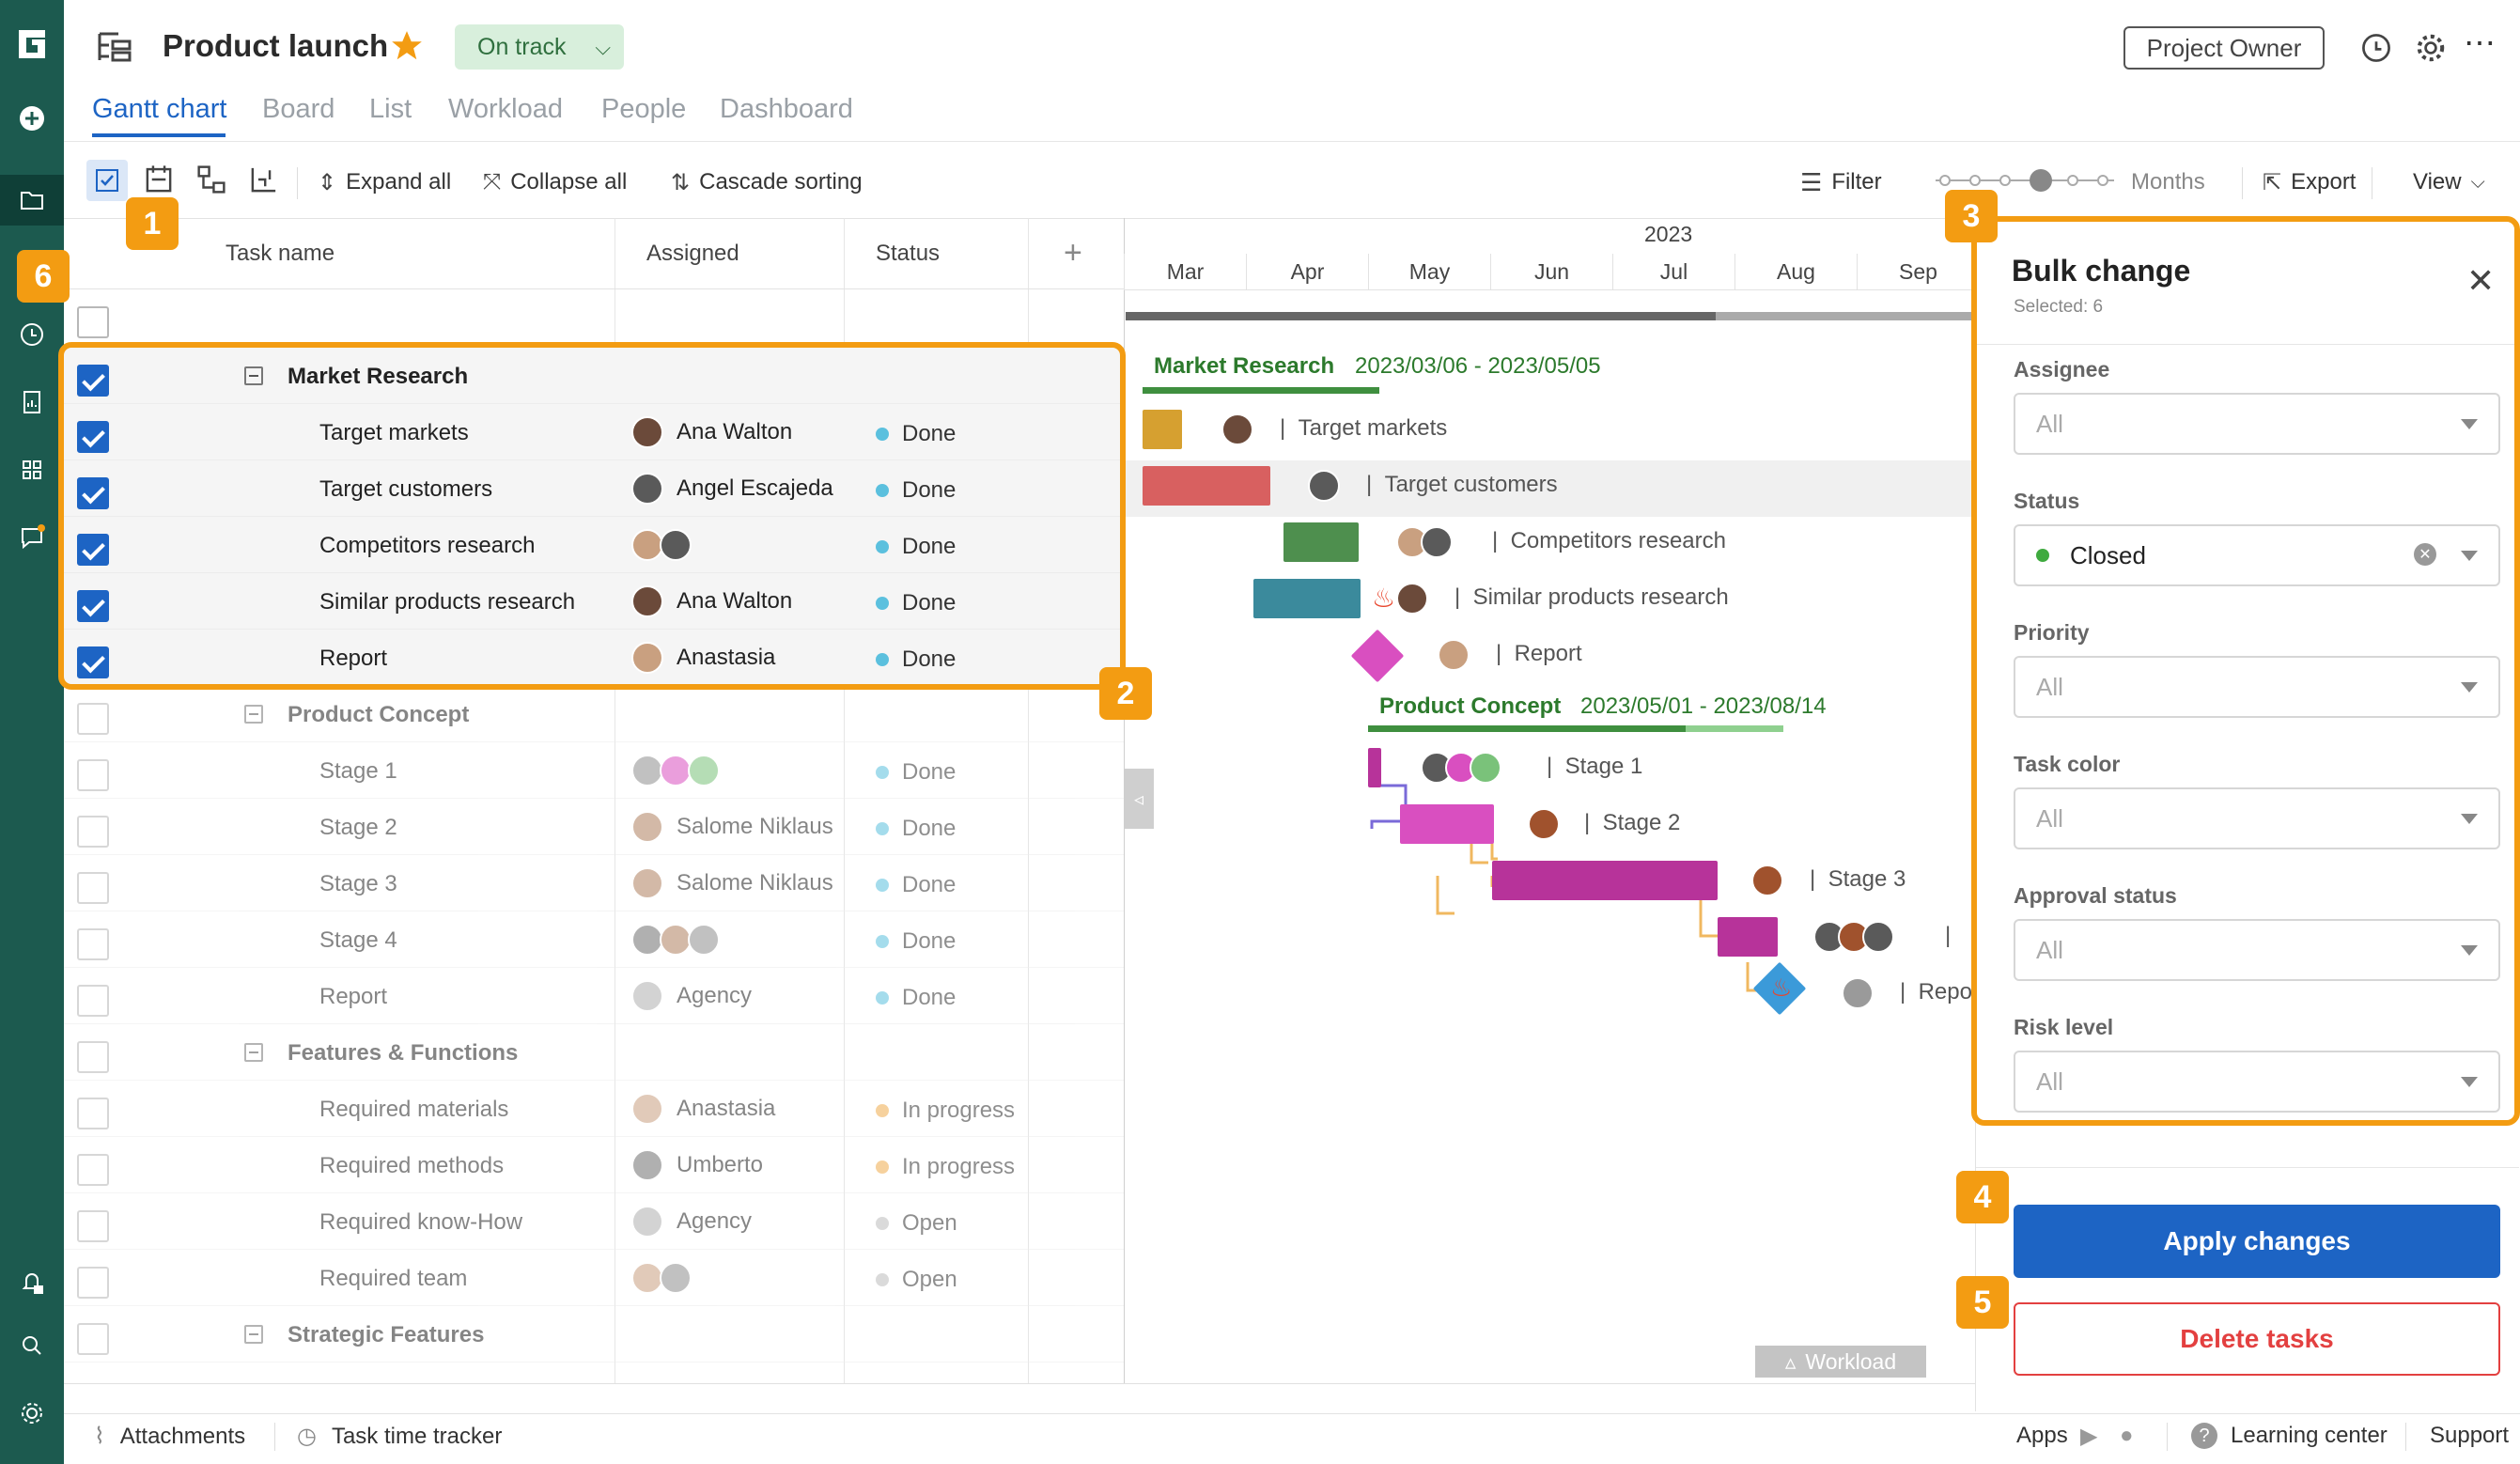  I want to click on task-name: Stage 2, so click(358, 828).